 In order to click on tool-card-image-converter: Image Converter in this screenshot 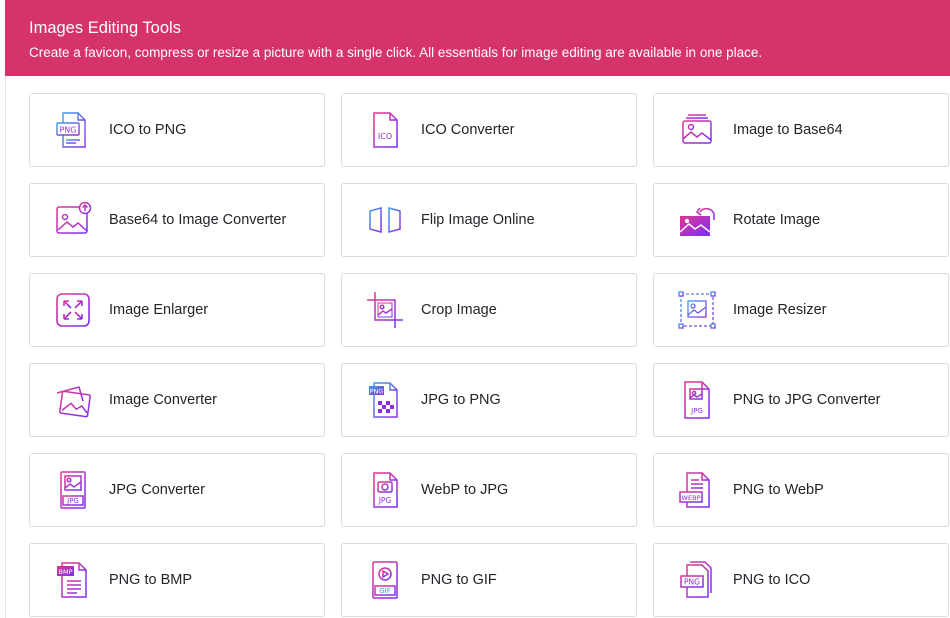, I will do `click(177, 400)`.